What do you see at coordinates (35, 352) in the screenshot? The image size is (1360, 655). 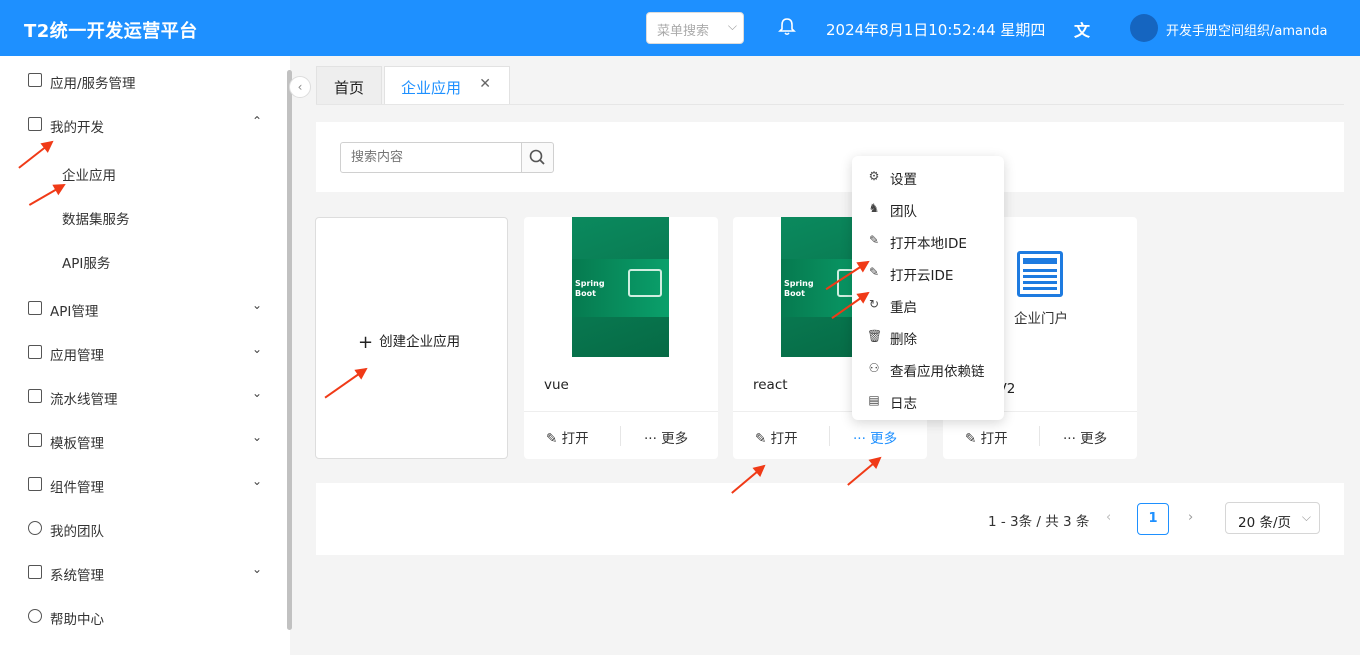 I see `apps-icon` at bounding box center [35, 352].